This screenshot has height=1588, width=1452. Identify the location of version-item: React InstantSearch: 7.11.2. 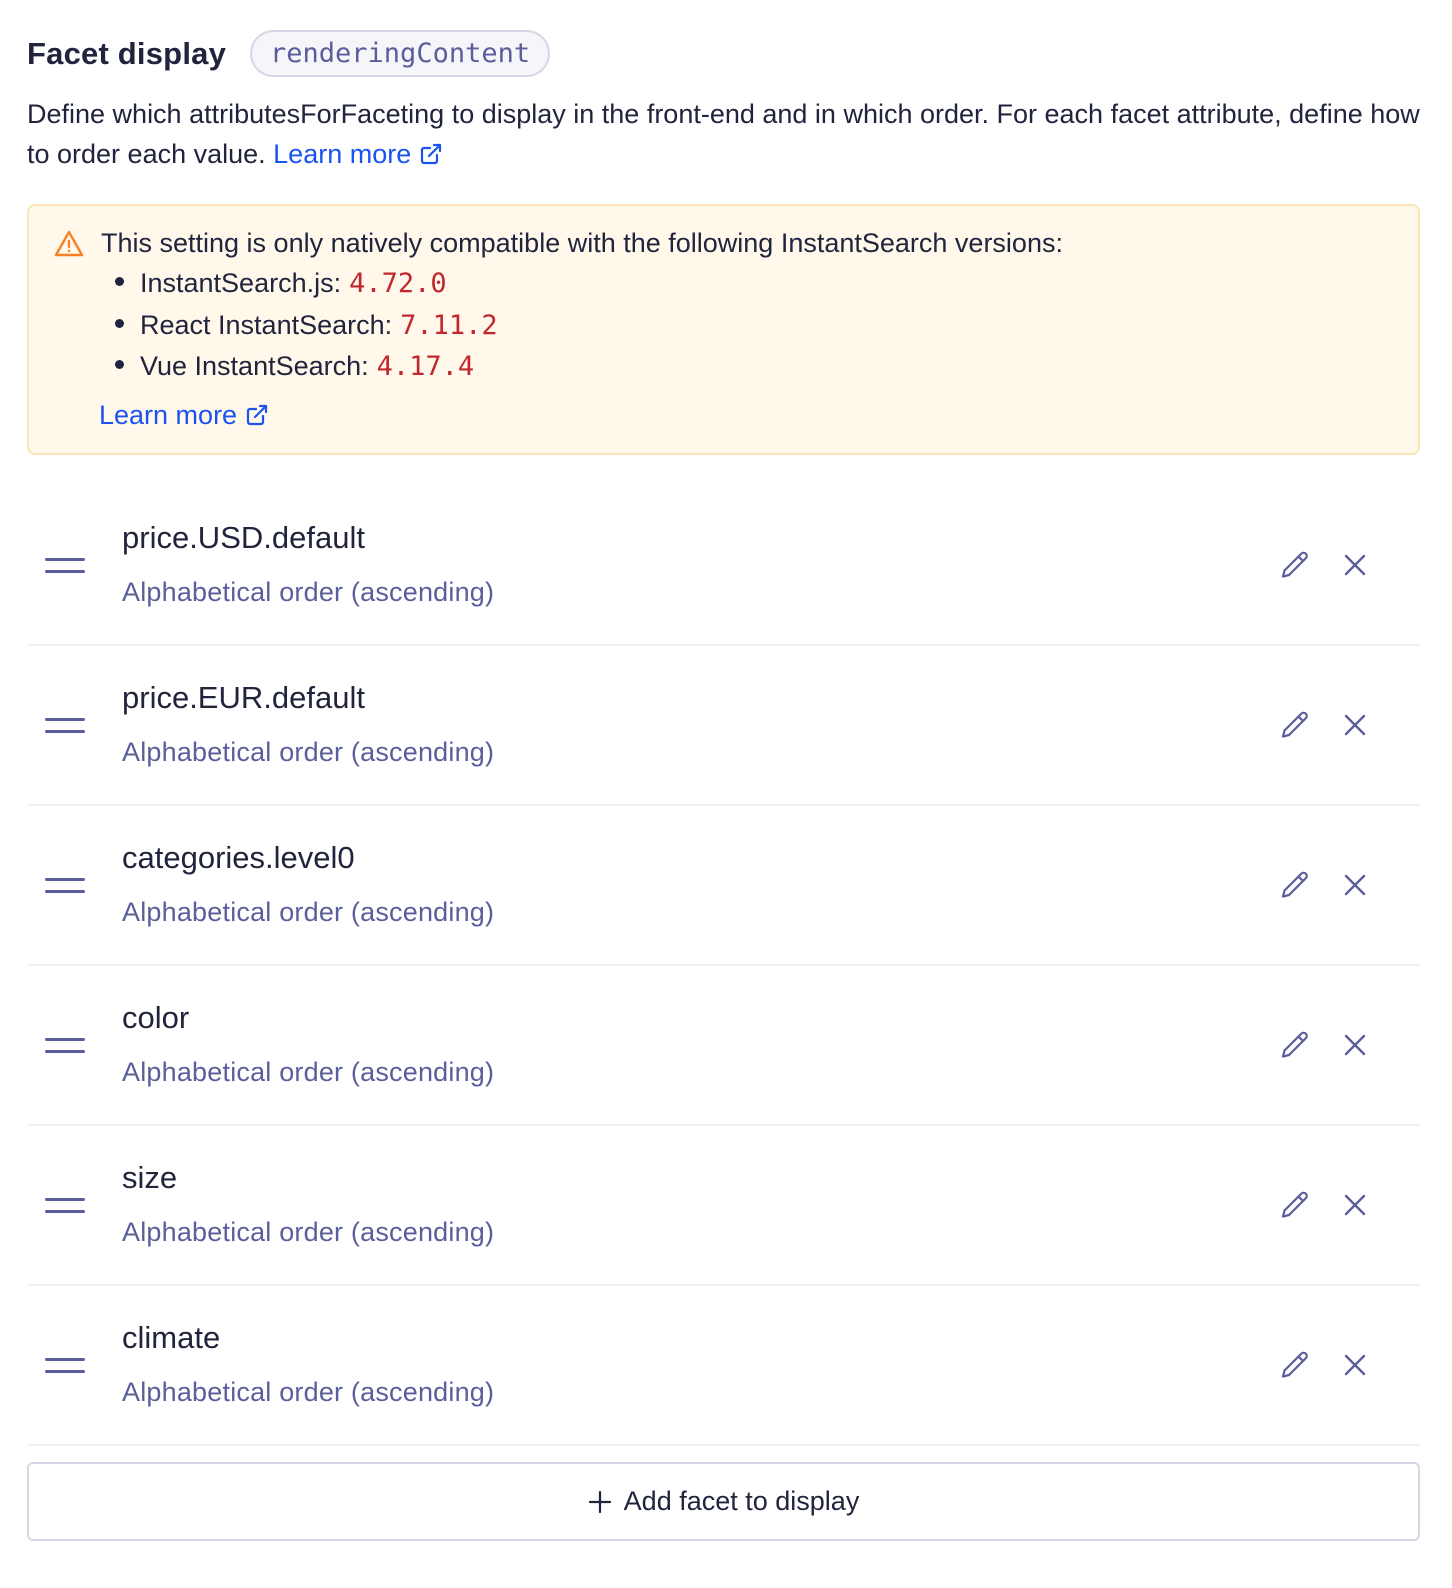
(306, 326).